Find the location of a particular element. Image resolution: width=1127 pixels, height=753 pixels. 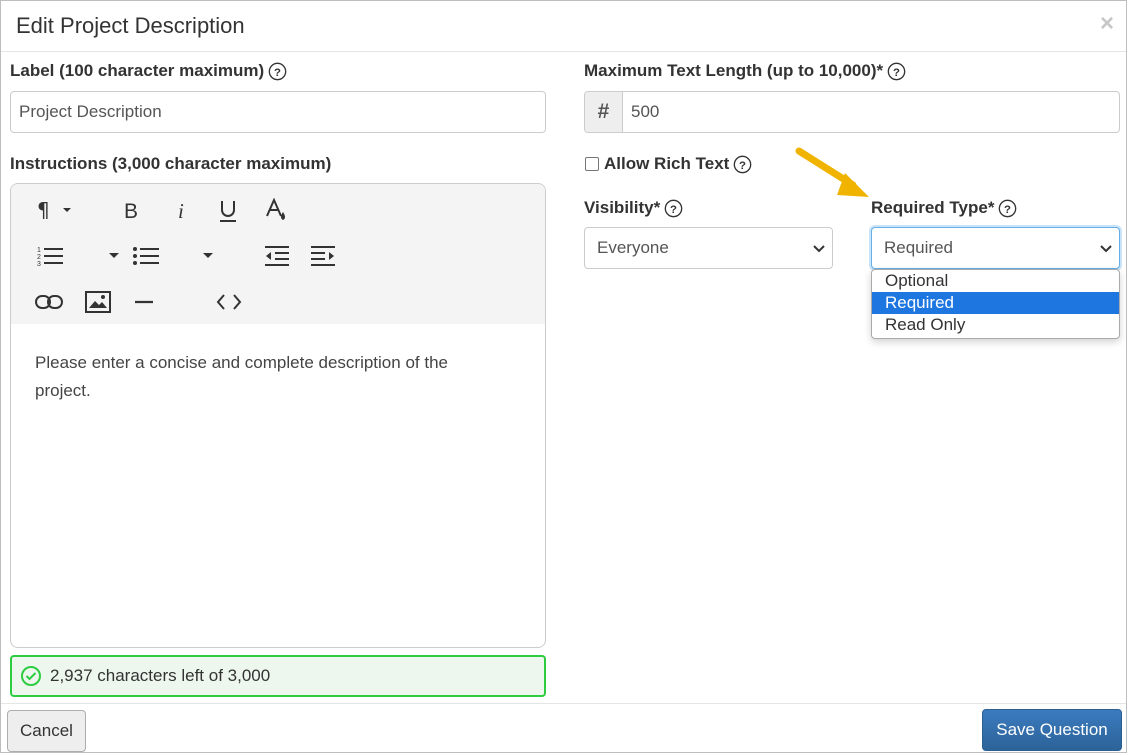

bold-icon: B is located at coordinates (132, 210).